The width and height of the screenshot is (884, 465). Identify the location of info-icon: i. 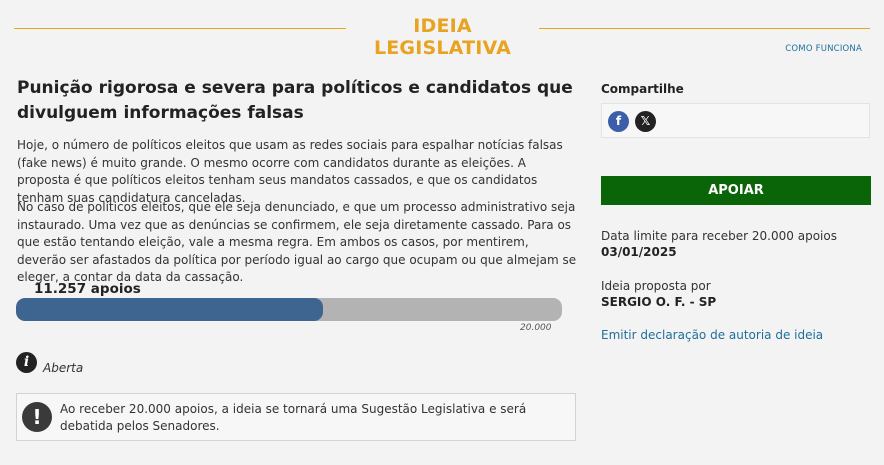
(26, 362).